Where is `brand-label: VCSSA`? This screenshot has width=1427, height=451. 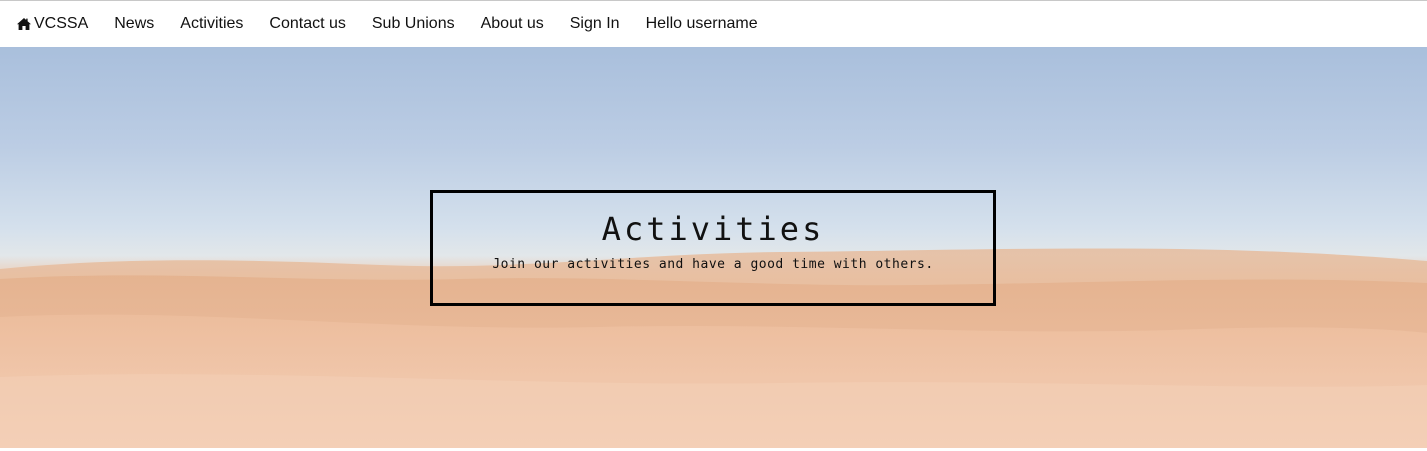
brand-label: VCSSA is located at coordinates (61, 23).